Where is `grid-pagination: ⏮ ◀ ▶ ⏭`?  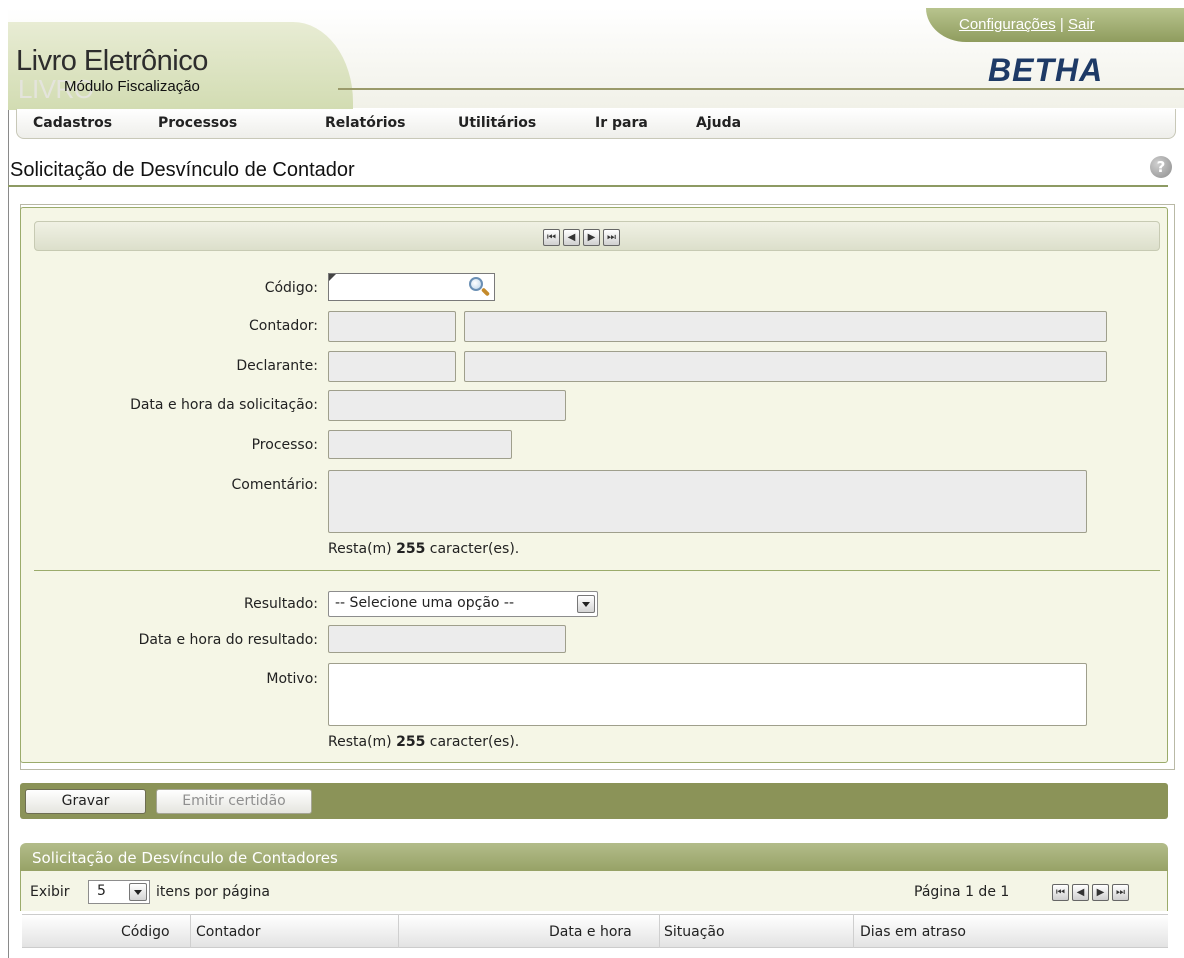 grid-pagination: ⏮ ◀ ▶ ⏭ is located at coordinates (1090, 892).